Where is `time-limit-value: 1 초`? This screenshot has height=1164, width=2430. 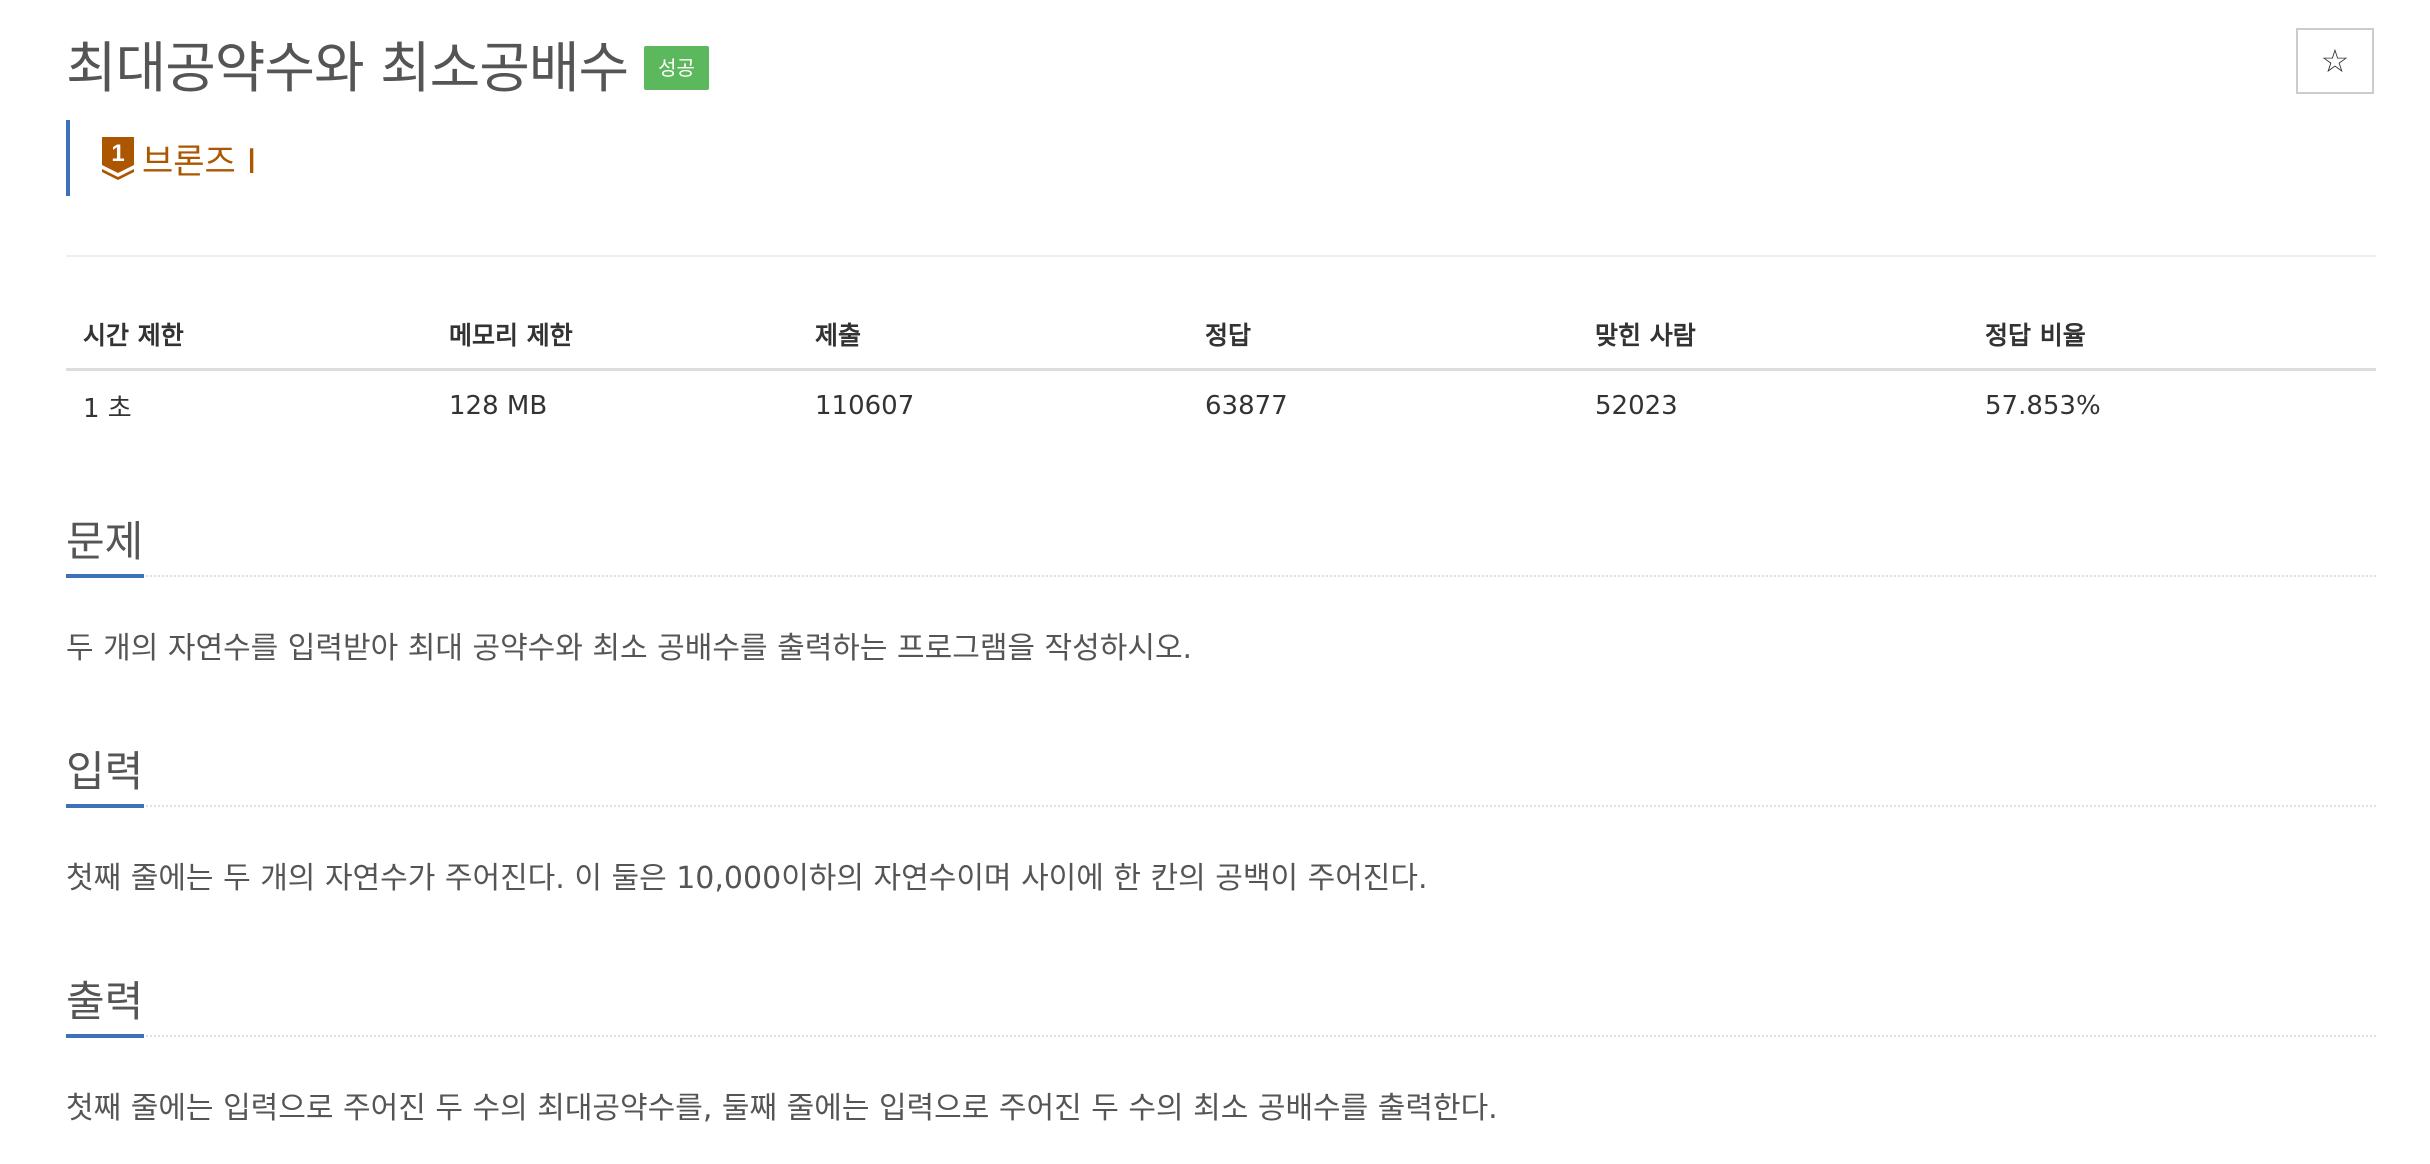 time-limit-value: 1 초 is located at coordinates (107, 408).